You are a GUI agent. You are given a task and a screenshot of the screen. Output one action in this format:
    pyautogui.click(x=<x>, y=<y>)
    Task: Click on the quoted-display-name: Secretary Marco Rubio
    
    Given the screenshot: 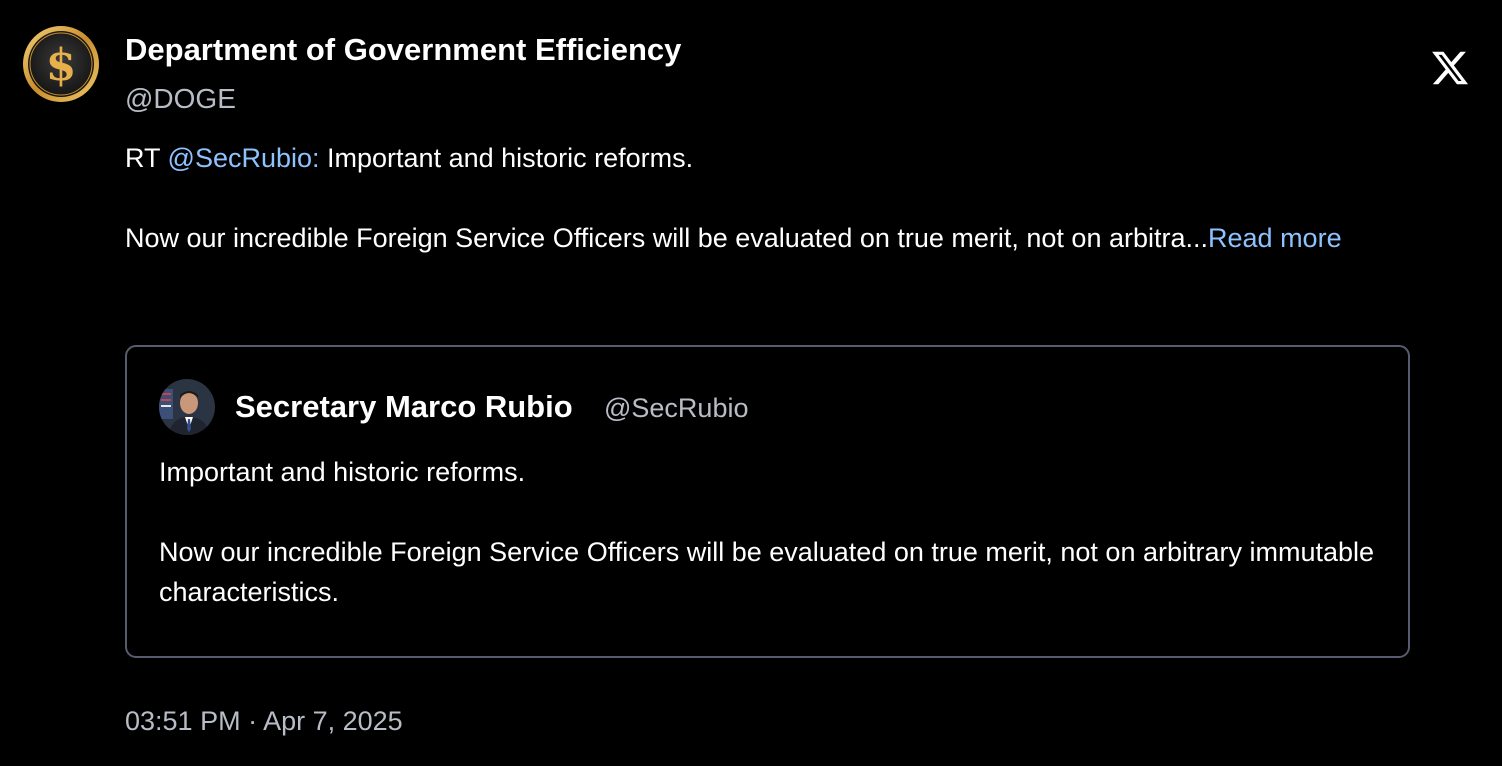 What is the action you would take?
    pyautogui.click(x=404, y=407)
    